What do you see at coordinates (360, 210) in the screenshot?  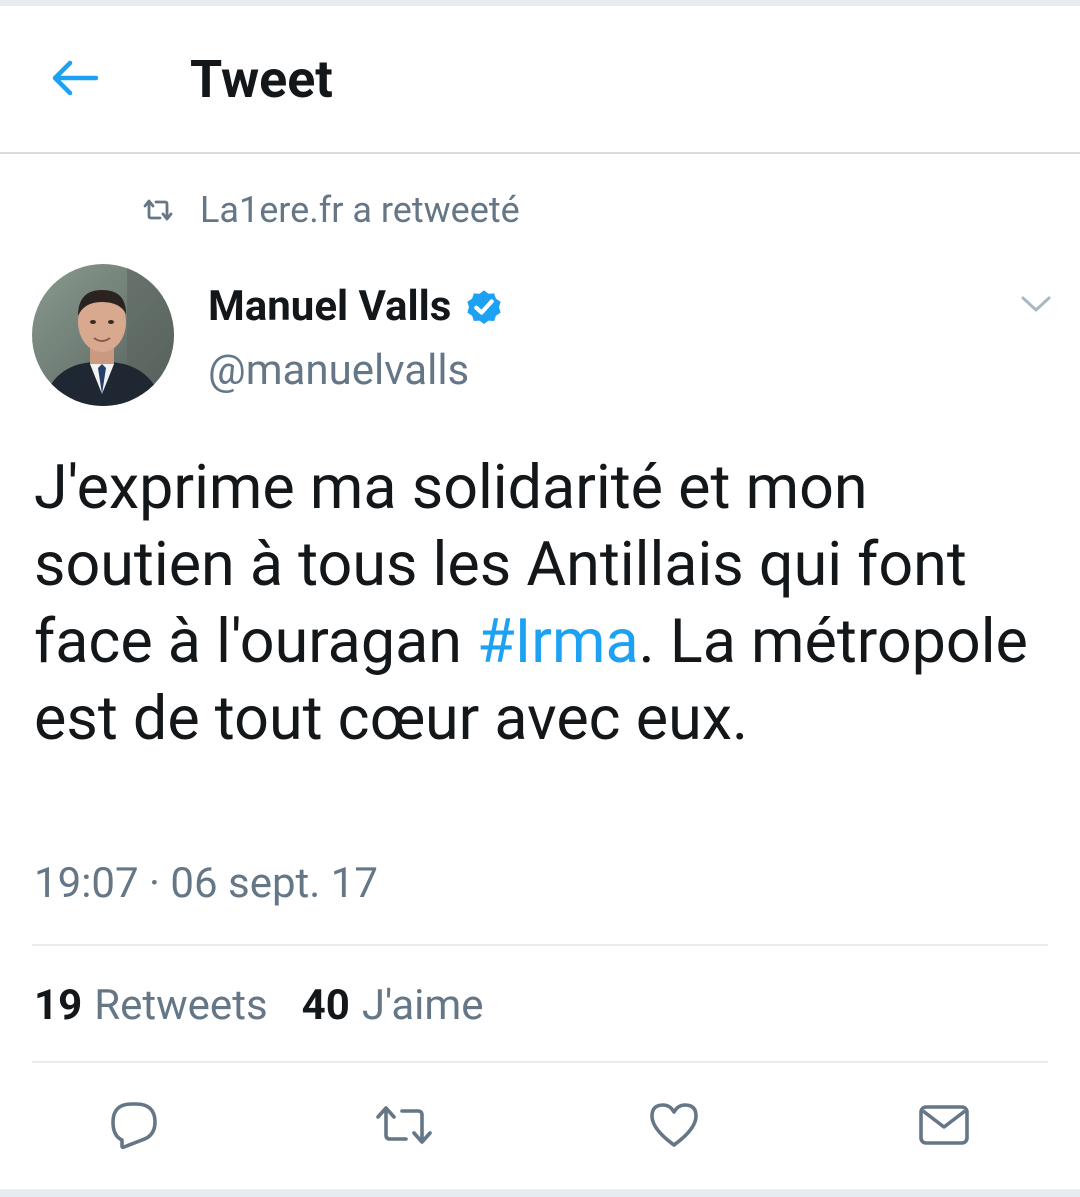 I see `retweet-context-label: La1ere.fr a retweeté` at bounding box center [360, 210].